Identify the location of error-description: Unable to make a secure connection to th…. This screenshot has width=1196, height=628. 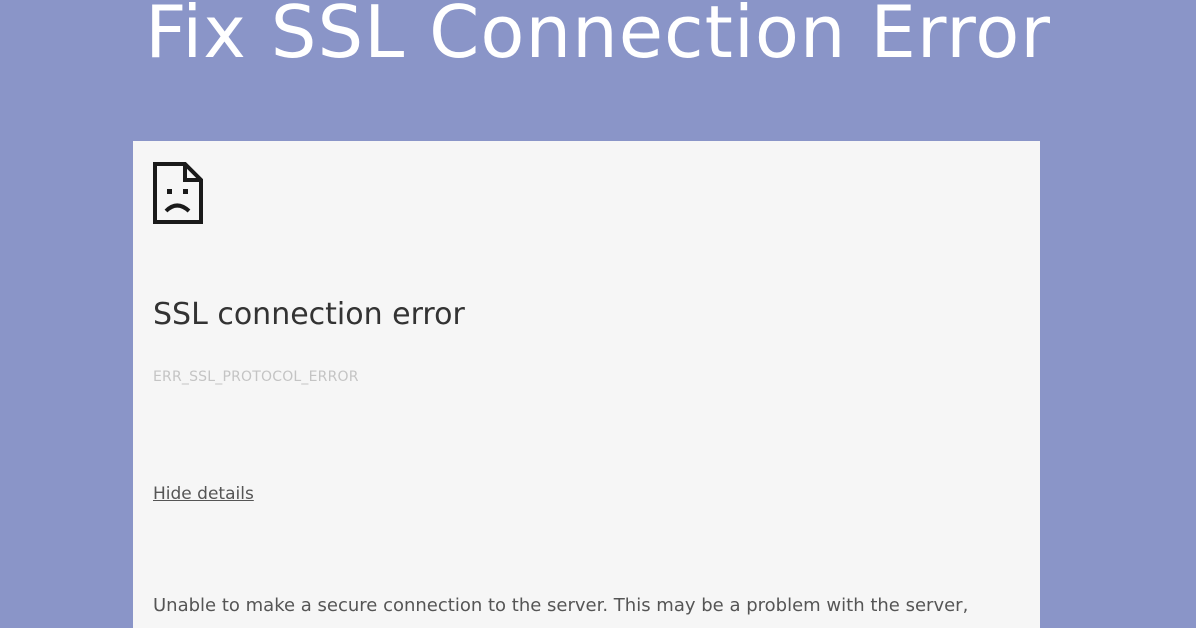
(561, 605).